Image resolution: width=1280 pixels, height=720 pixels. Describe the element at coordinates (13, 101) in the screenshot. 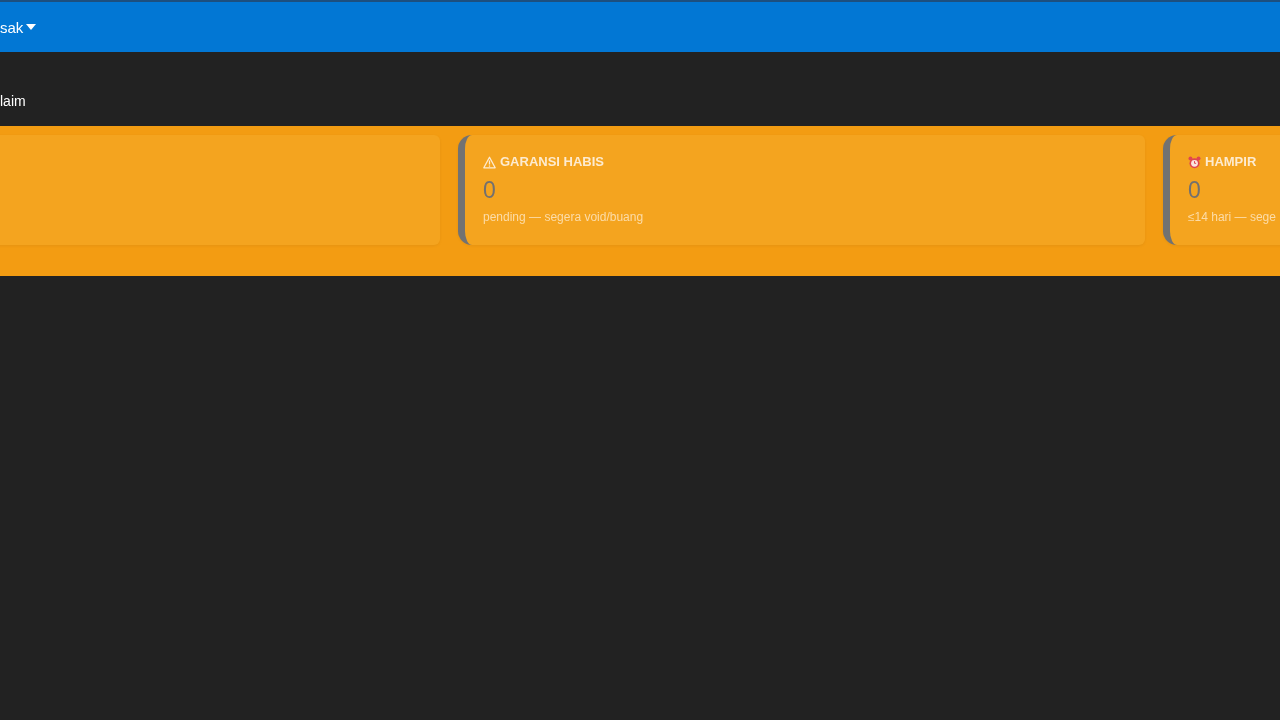

I see `section-title: laim` at that location.